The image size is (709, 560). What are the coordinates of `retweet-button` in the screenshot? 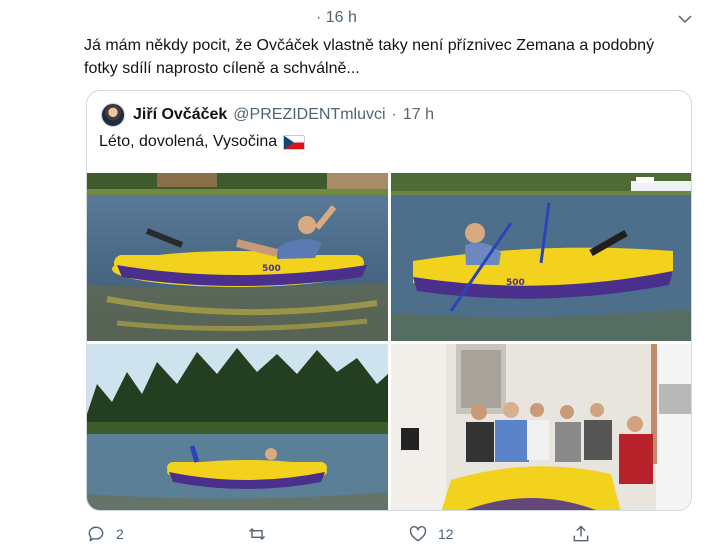 It's located at (262, 534).